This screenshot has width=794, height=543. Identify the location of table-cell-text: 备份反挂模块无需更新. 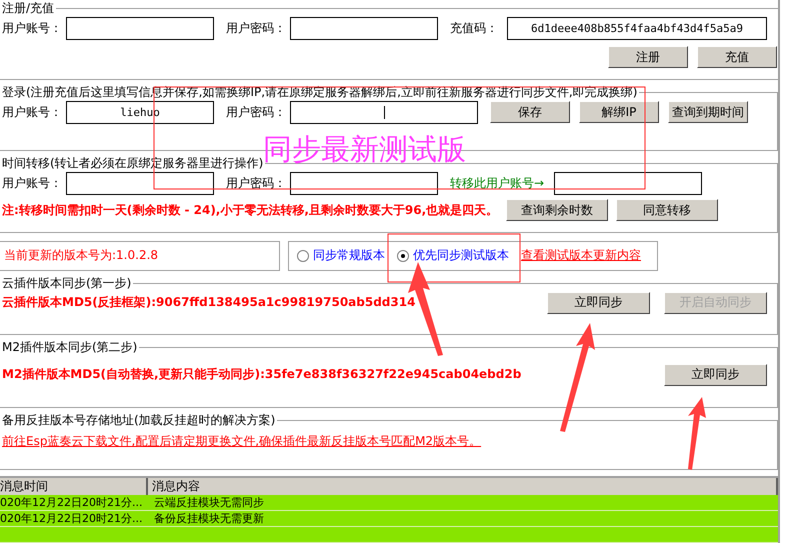
(209, 518).